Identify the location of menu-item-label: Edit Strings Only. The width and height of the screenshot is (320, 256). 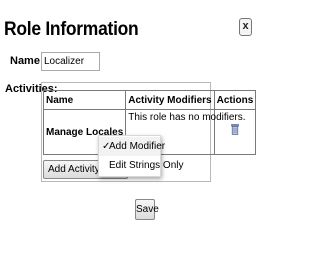
(146, 165).